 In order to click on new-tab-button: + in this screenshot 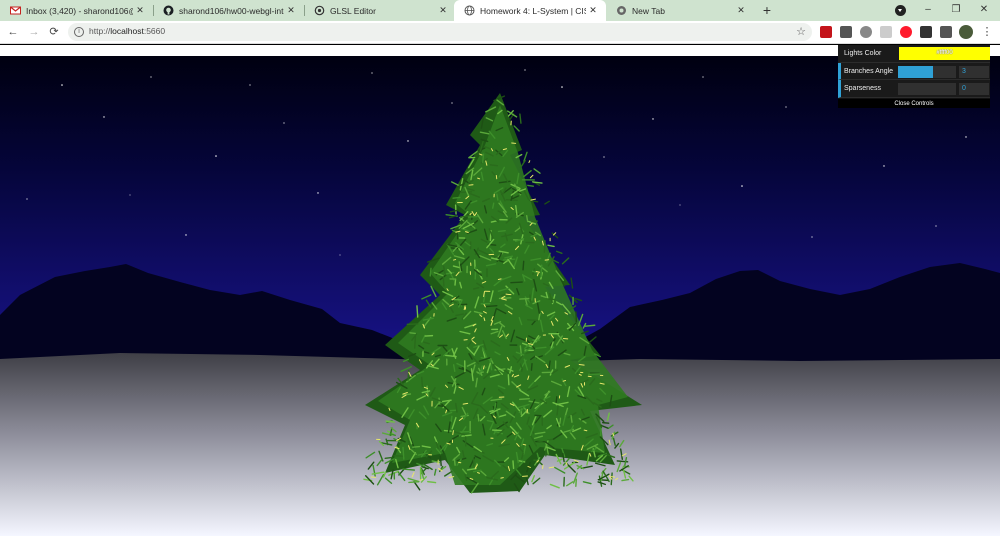, I will do `click(767, 11)`.